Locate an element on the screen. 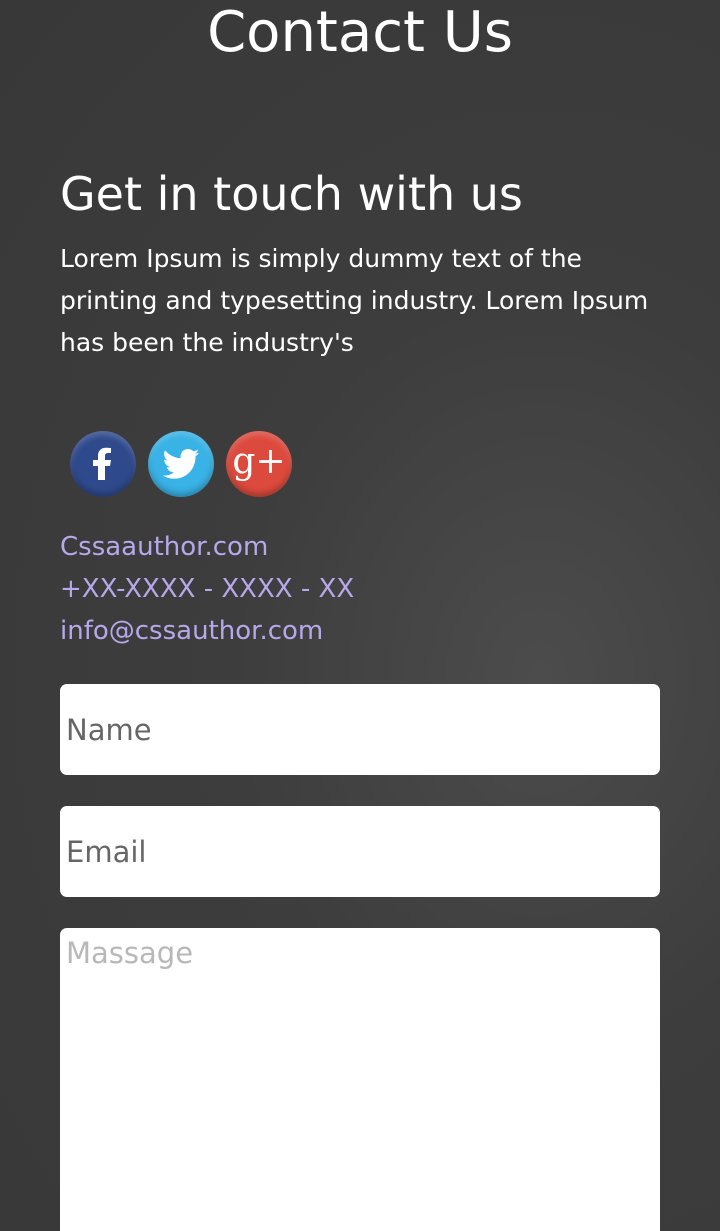  social-links: g+ is located at coordinates (181, 464).